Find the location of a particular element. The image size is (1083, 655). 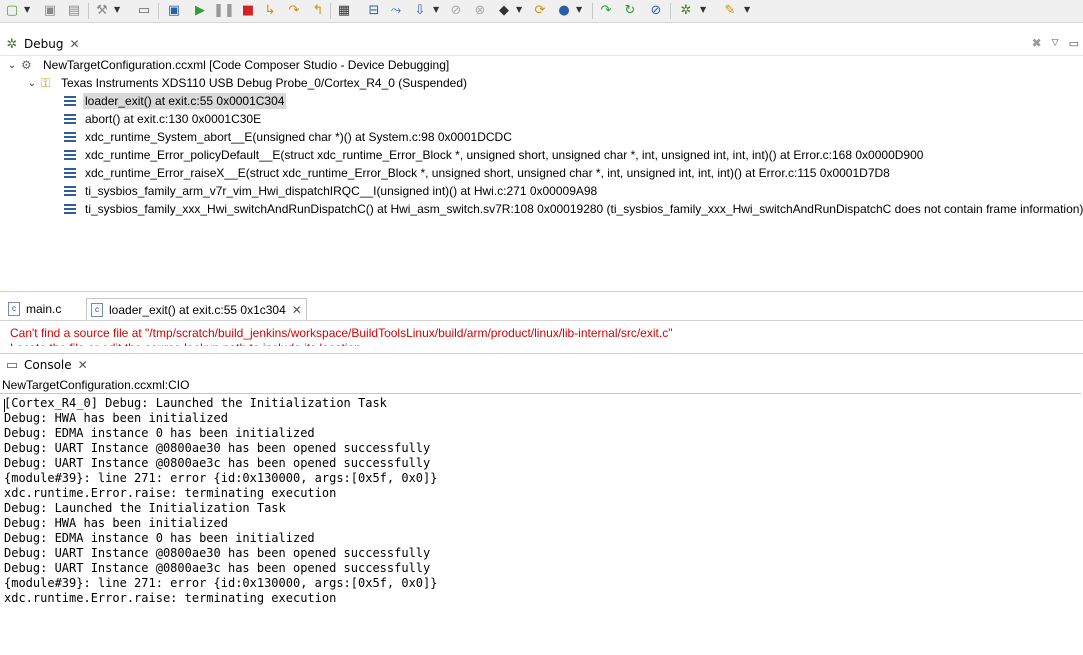

debug-icon: ▣ is located at coordinates (174, 11).